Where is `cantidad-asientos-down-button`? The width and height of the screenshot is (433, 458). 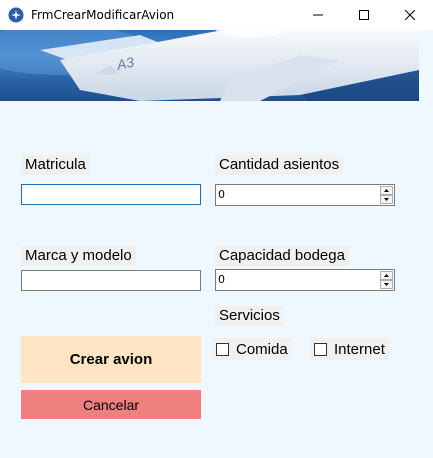
cantidad-asientos-down-button is located at coordinates (386, 199).